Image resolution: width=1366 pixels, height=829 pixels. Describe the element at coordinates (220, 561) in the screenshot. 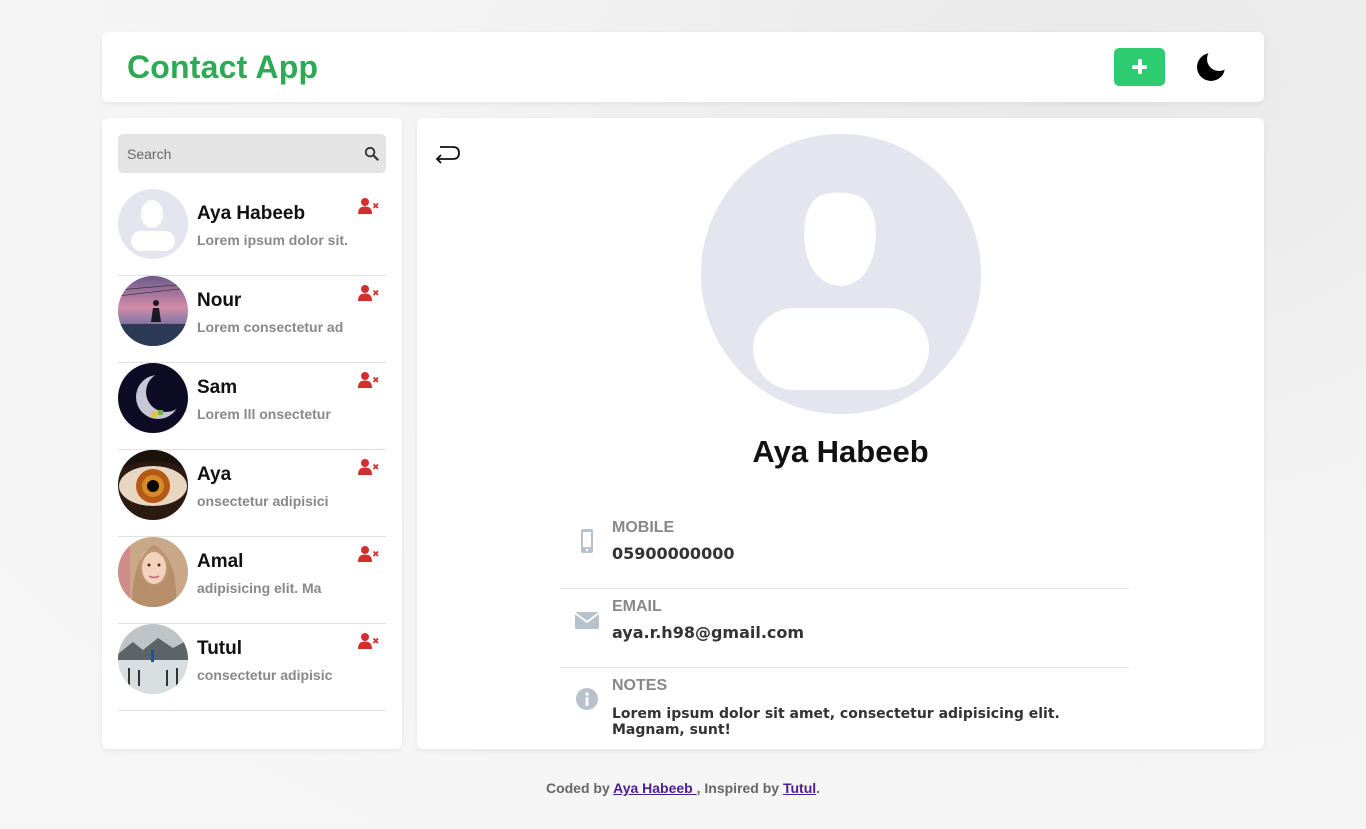

I see `contact-name: Amal` at that location.